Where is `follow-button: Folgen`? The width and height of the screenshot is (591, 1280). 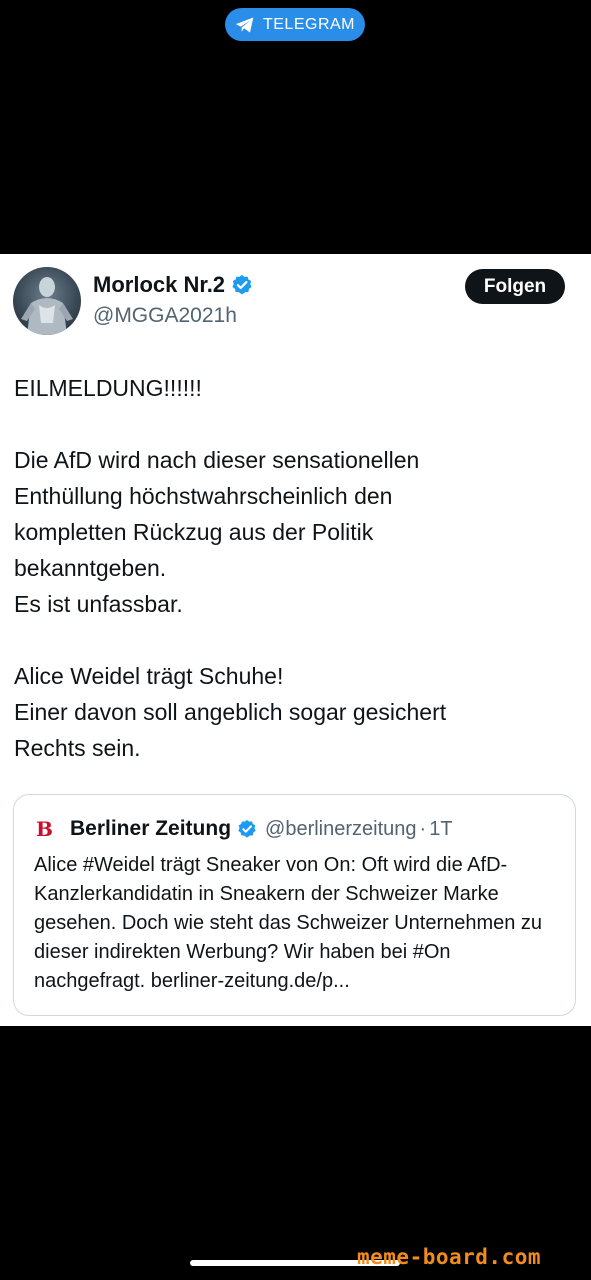 follow-button: Folgen is located at coordinates (515, 286).